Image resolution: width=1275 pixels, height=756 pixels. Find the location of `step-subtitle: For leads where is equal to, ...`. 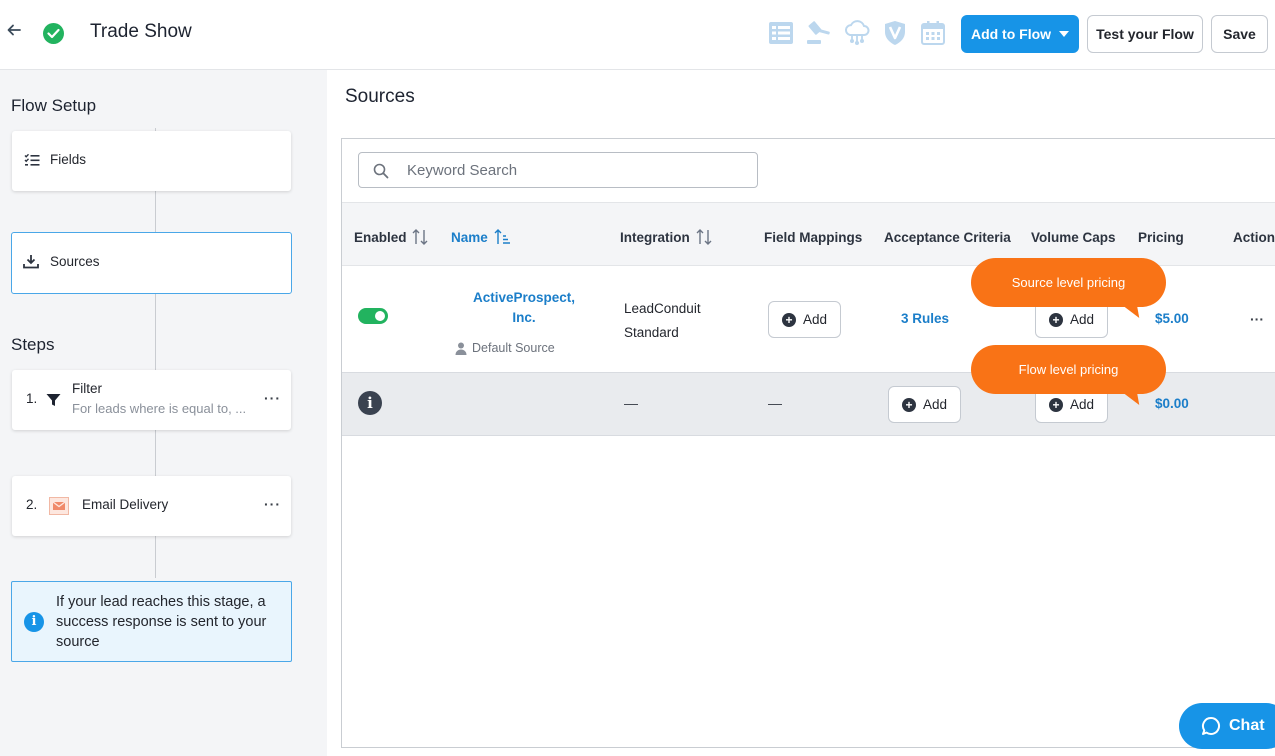

step-subtitle: For leads where is equal to, ... is located at coordinates (159, 408).